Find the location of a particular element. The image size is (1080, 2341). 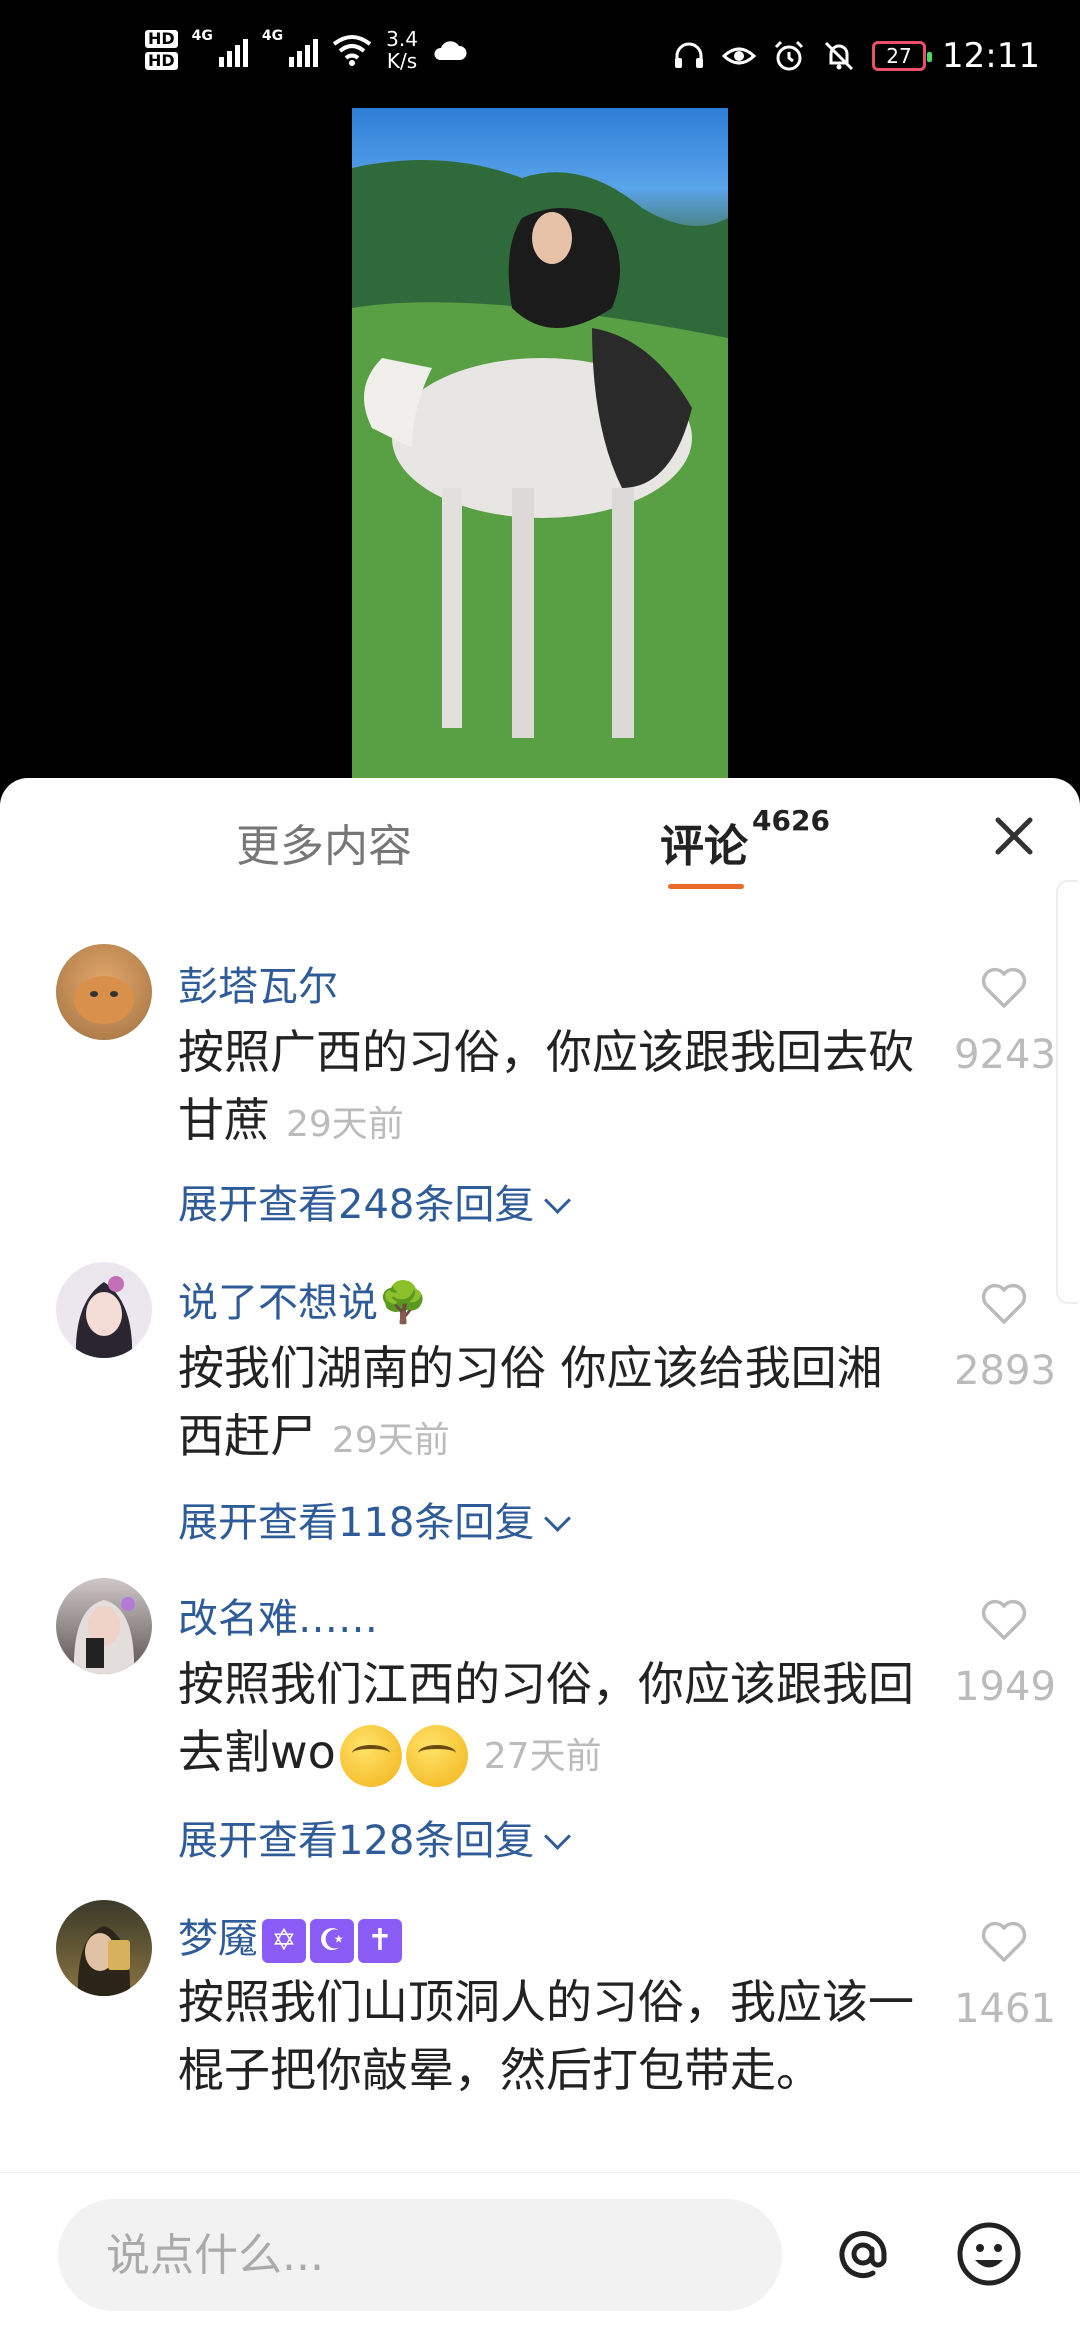

tab-comments-label: 评论 is located at coordinates (704, 846).